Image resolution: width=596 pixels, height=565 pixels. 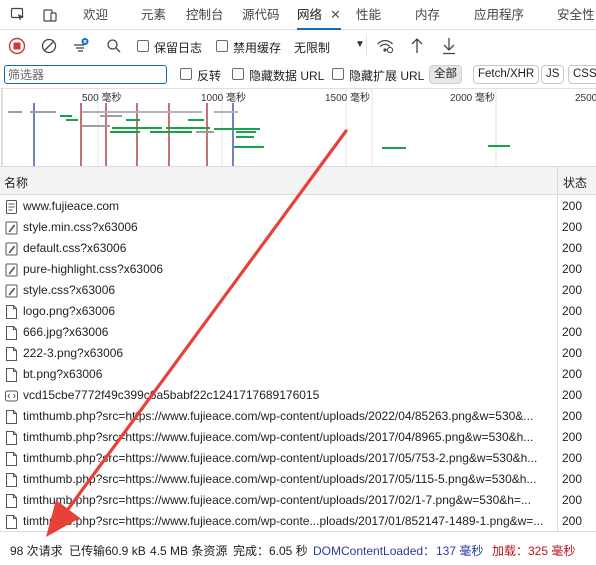 I want to click on network-toolbar: 保留日志 禁用缓存 无限制 ▼, so click(x=298, y=46).